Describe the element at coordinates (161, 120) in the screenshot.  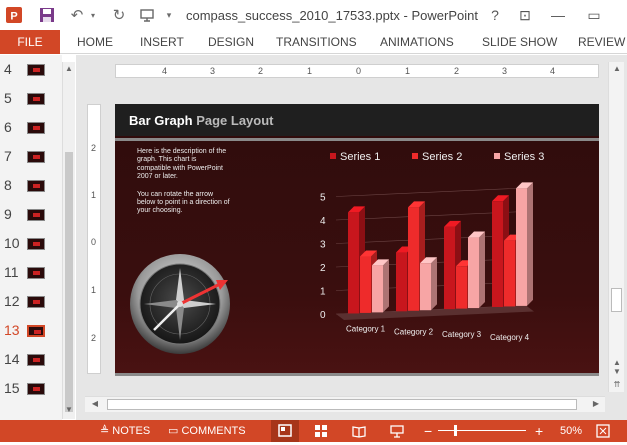
I see `slide-title-main: Bar Graph` at that location.